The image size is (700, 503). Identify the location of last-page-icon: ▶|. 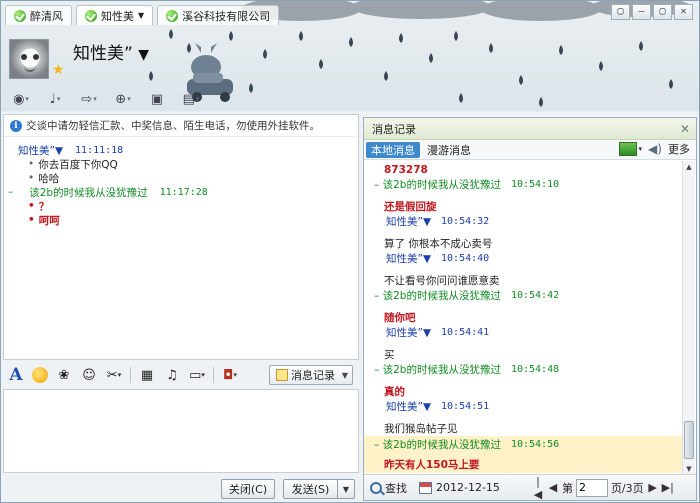
(668, 487).